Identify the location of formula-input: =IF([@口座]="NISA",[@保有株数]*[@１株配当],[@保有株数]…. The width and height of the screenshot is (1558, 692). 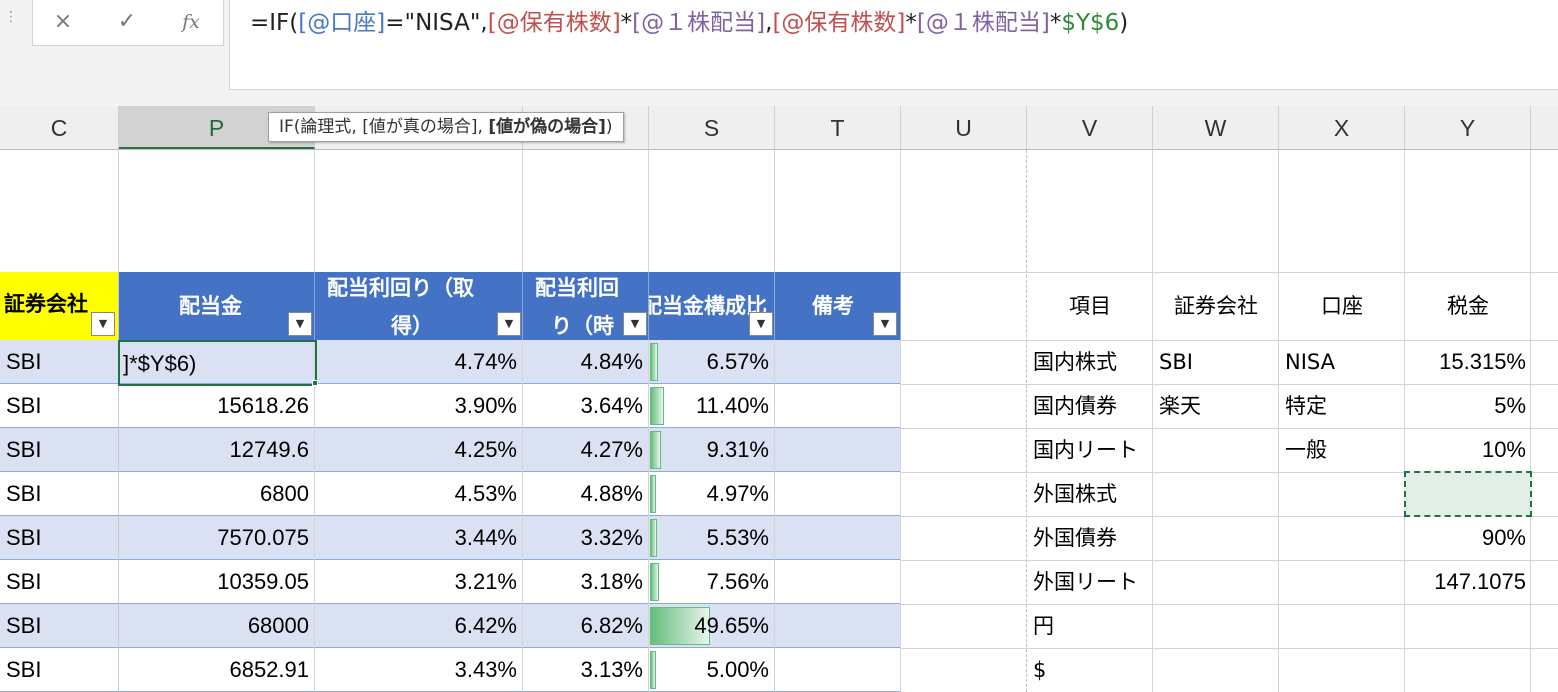
(893, 45).